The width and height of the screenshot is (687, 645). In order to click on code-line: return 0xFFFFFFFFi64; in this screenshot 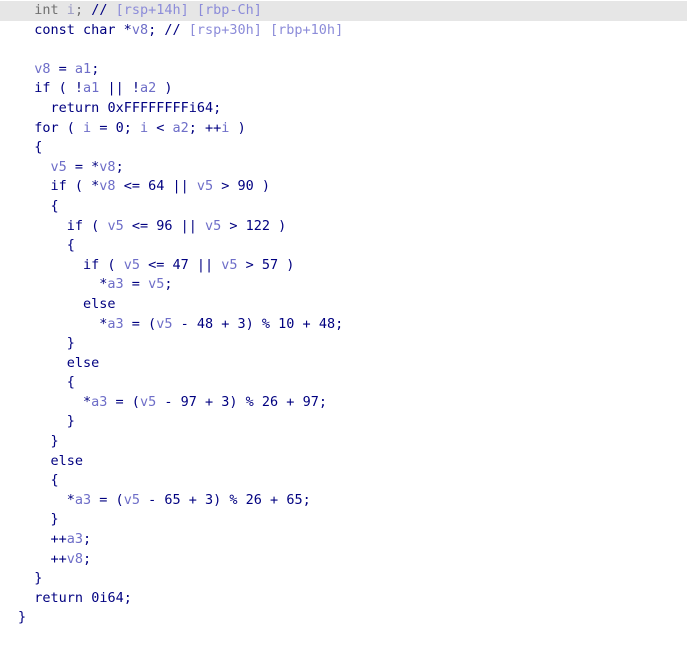, I will do `click(343, 109)`.